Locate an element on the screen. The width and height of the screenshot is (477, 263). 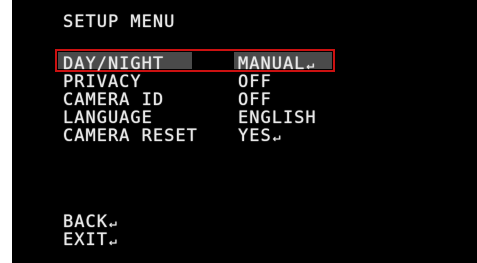
menu-item-label: PRIVACY is located at coordinates (102, 82).